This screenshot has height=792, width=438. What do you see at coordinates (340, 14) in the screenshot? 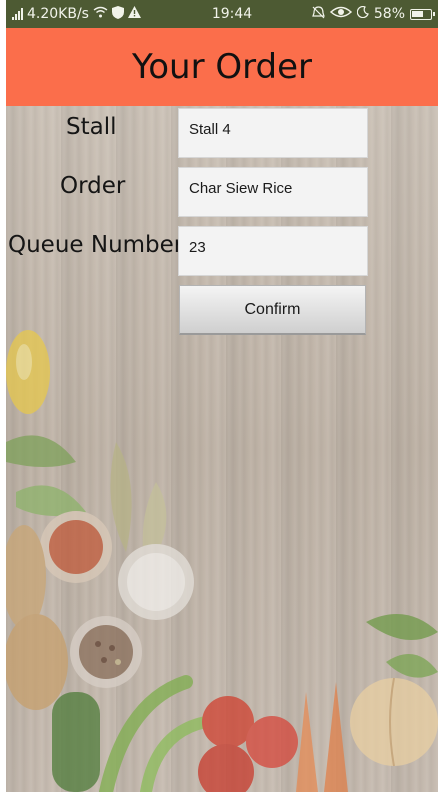
I see `eye-icon` at bounding box center [340, 14].